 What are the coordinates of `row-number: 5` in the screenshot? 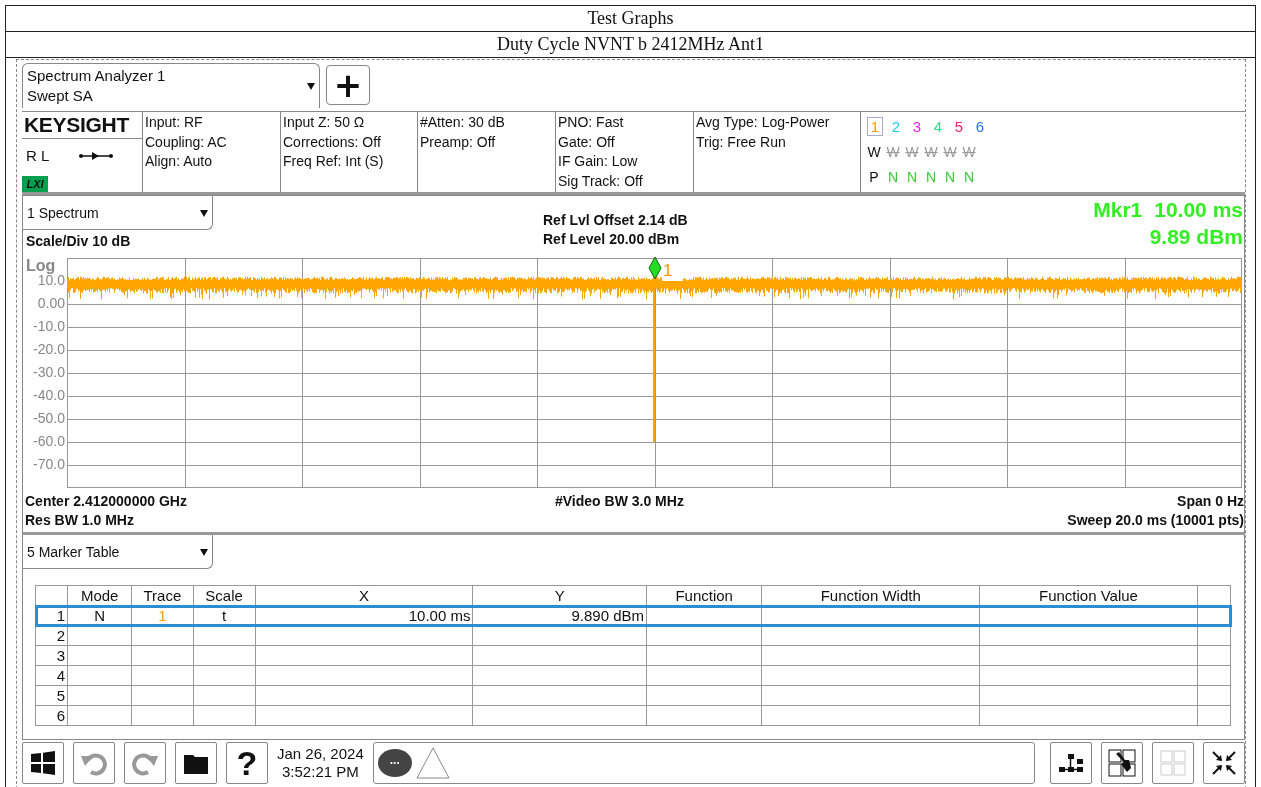 It's located at (51, 695).